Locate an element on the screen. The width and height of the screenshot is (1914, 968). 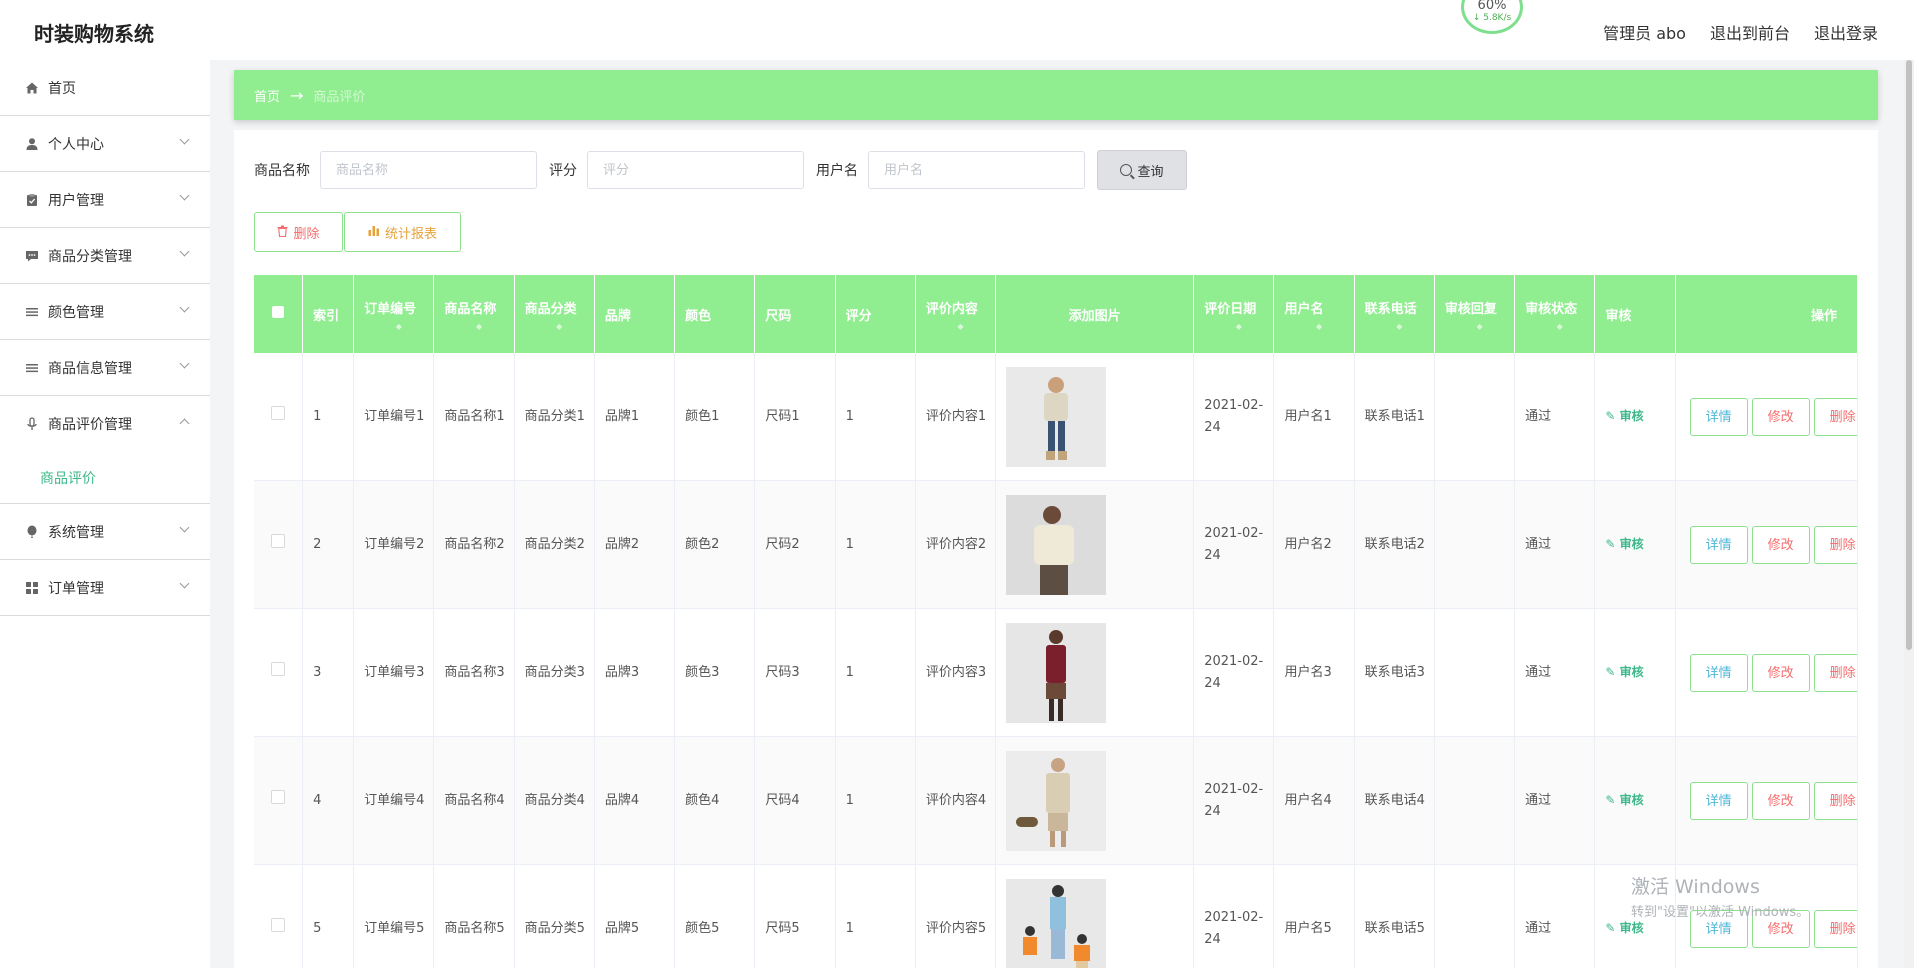
cell-username: 用户名3 is located at coordinates (1314, 672).